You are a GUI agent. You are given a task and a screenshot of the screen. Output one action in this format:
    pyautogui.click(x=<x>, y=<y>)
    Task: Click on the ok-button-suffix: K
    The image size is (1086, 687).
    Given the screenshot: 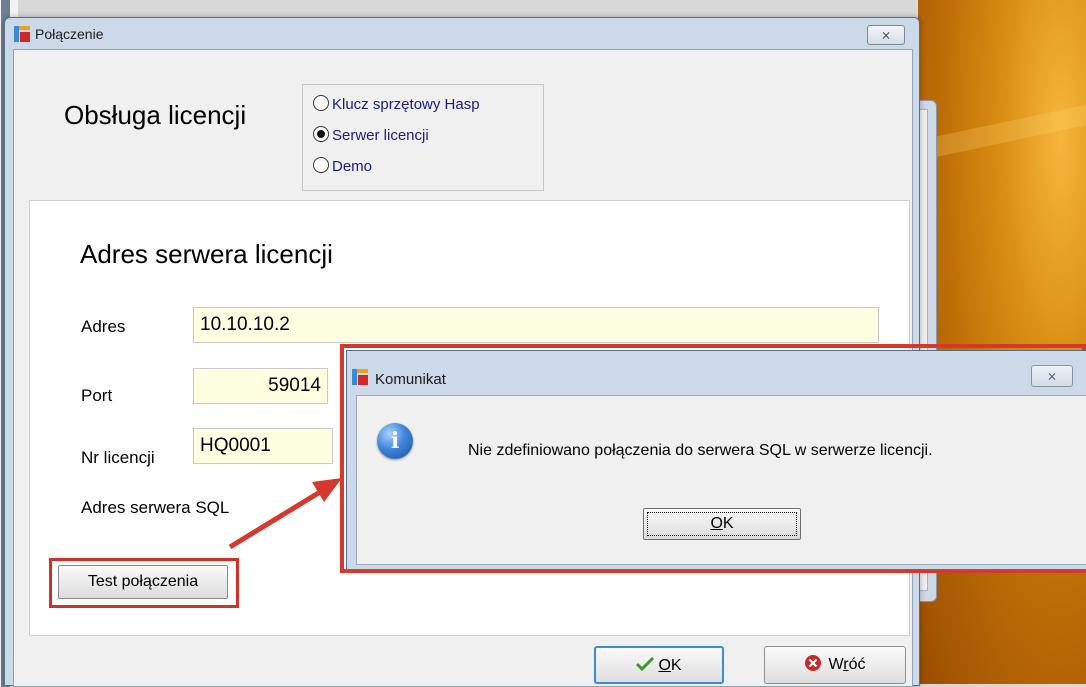 What is the action you would take?
    pyautogui.click(x=676, y=665)
    